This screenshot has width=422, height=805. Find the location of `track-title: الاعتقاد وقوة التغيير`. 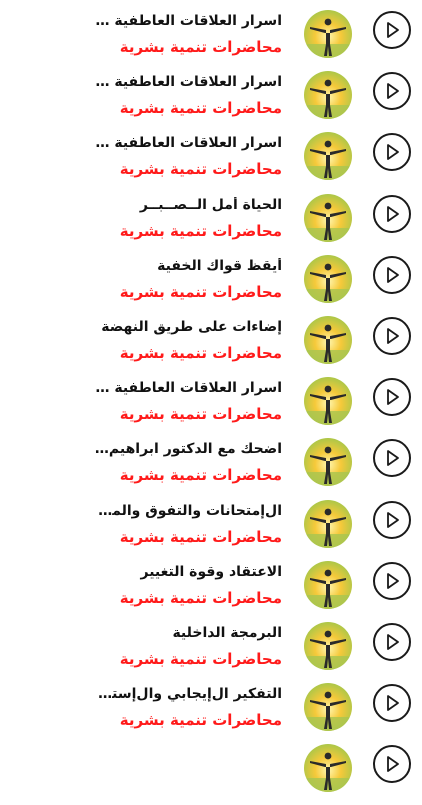

track-title: الاعتقاد وقوة التغيير is located at coordinates (211, 571).